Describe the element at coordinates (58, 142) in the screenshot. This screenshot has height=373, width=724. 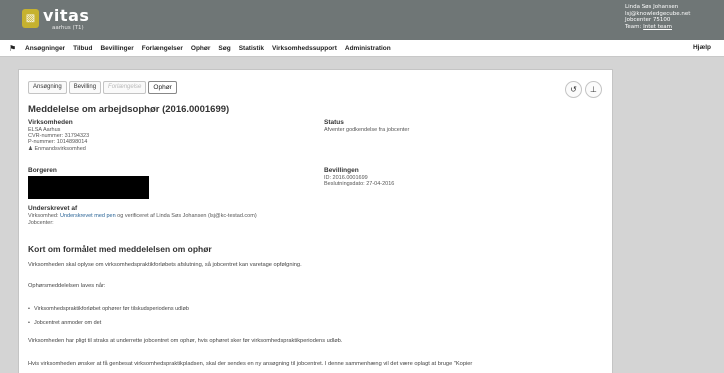
I see `virksomhed-pnr: P-nummer: 1014898014` at that location.